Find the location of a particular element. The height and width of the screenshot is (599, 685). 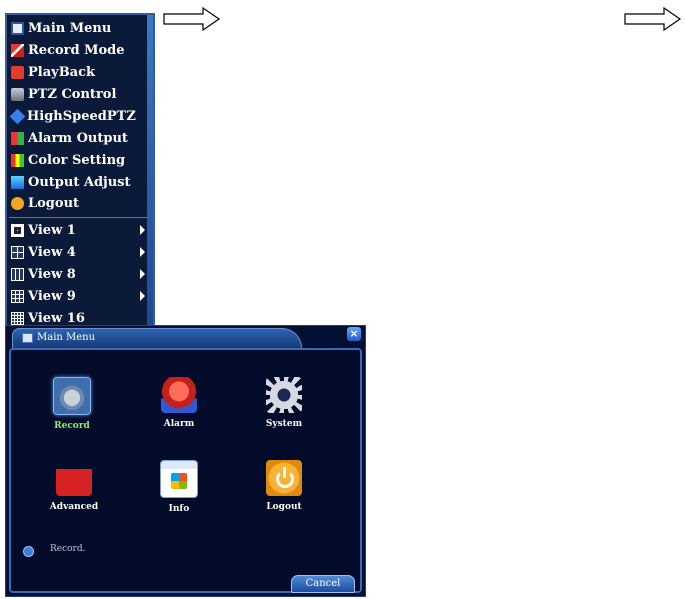

info-icon is located at coordinates (179, 479).